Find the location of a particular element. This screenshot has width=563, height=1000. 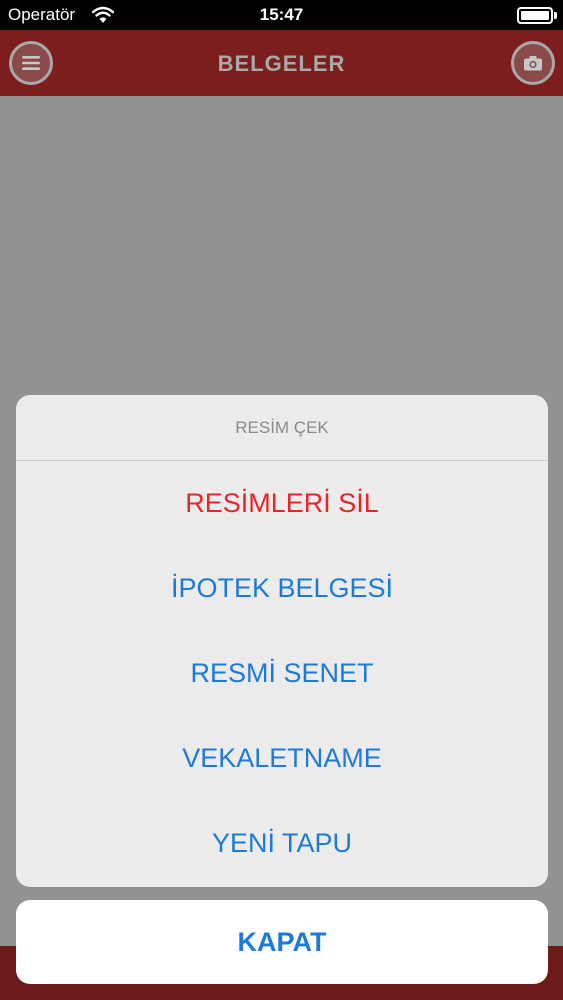

camera-button is located at coordinates (533, 63).